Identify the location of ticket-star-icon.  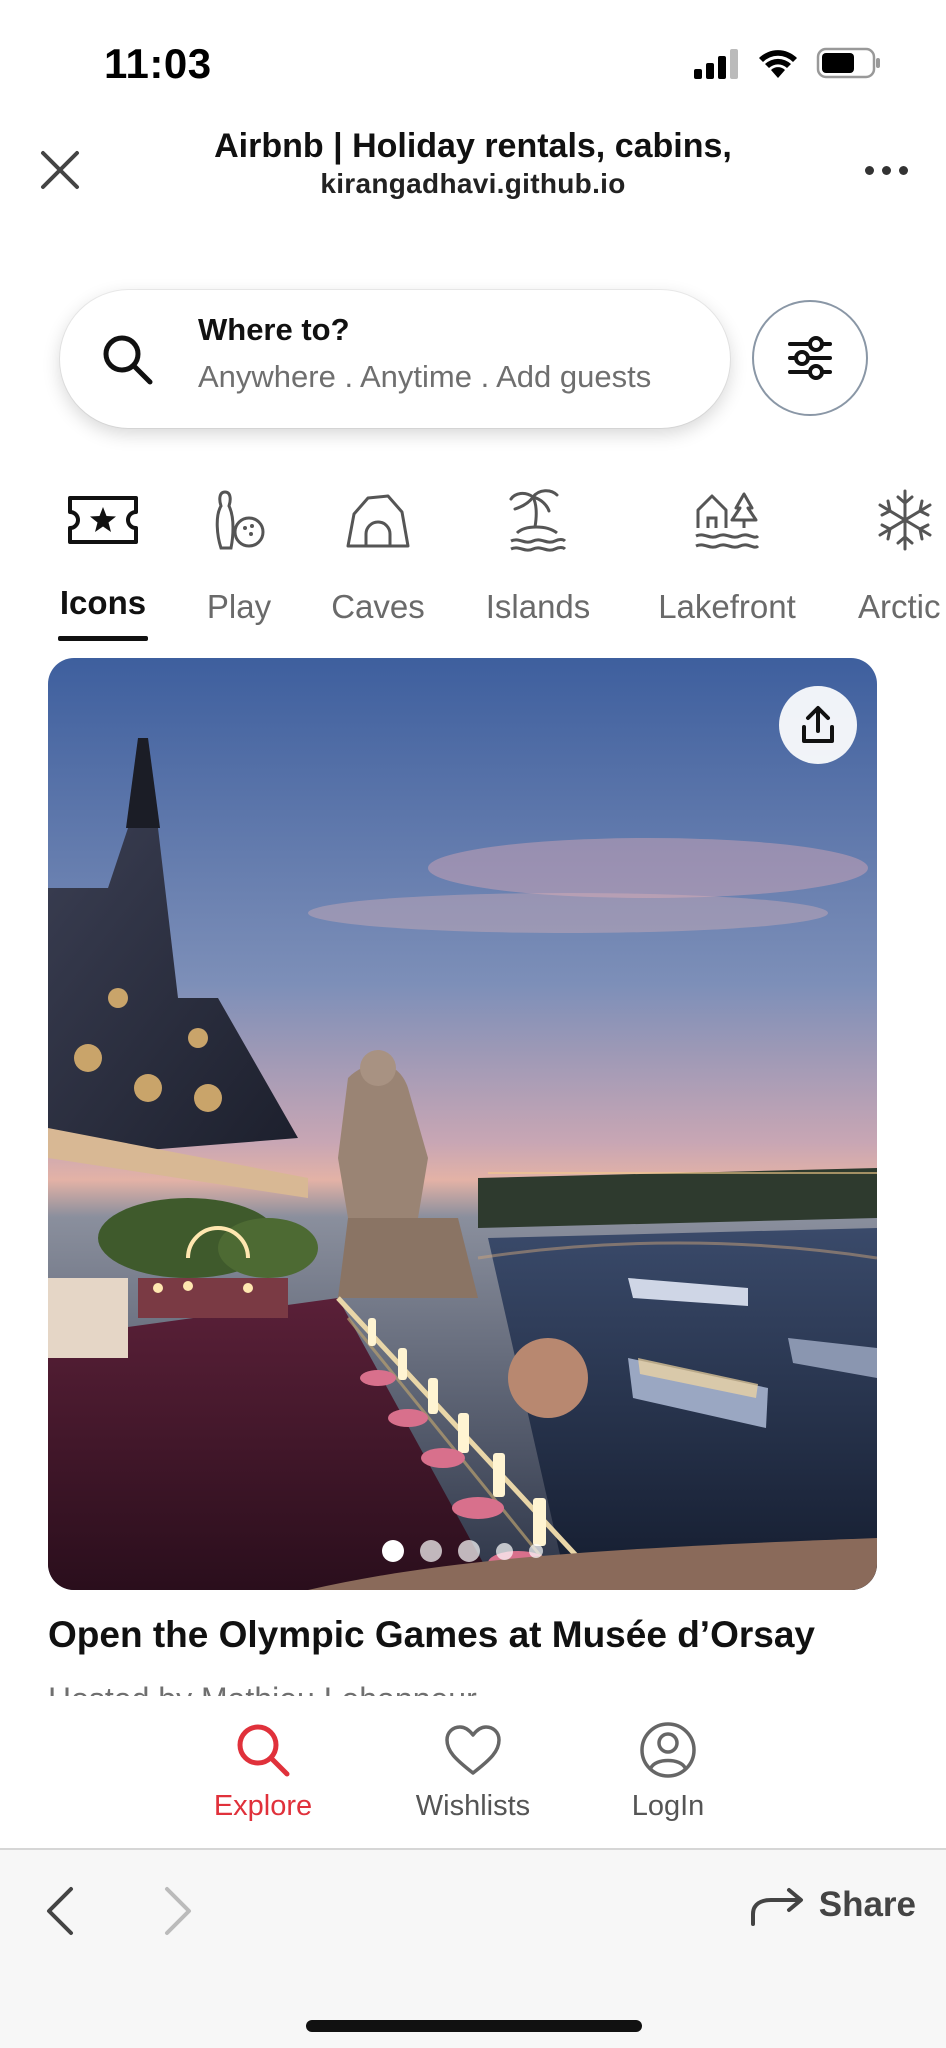
(103, 520).